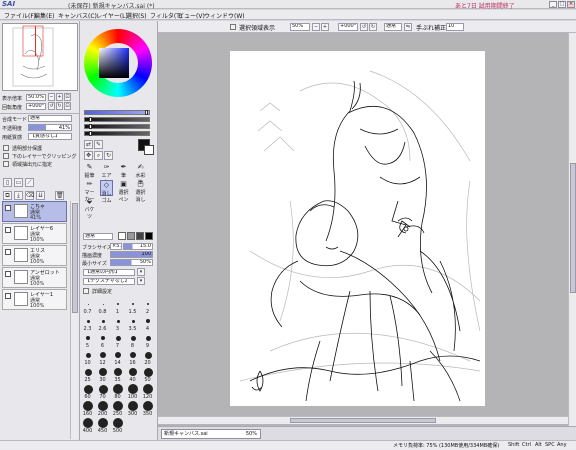  Describe the element at coordinates (118, 324) in the screenshot. I see `brush-size-preset: 3` at that location.